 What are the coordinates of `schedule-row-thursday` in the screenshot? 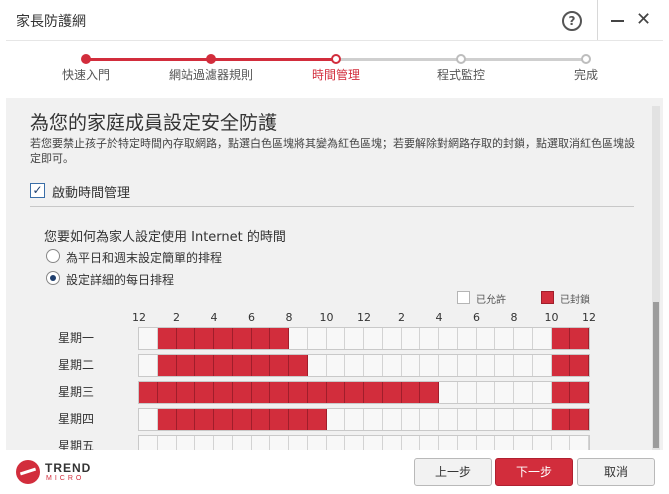 It's located at (364, 419).